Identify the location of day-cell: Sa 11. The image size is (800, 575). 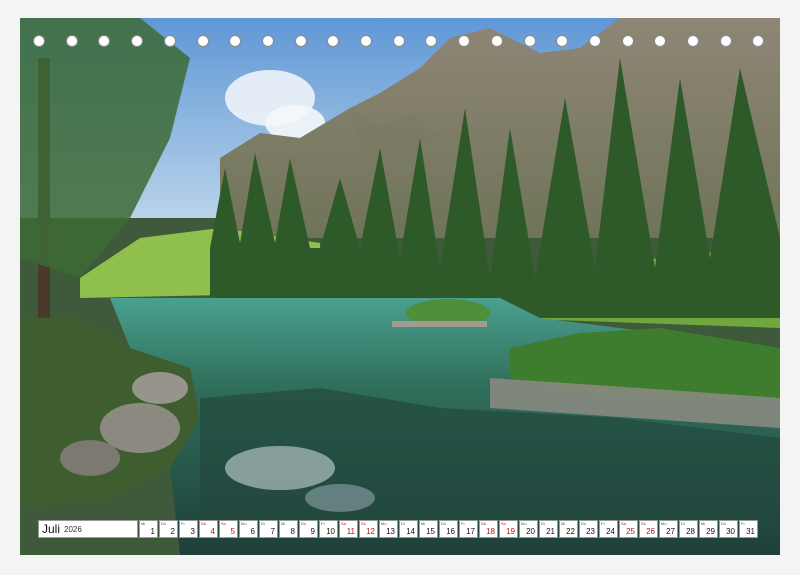
(348, 529).